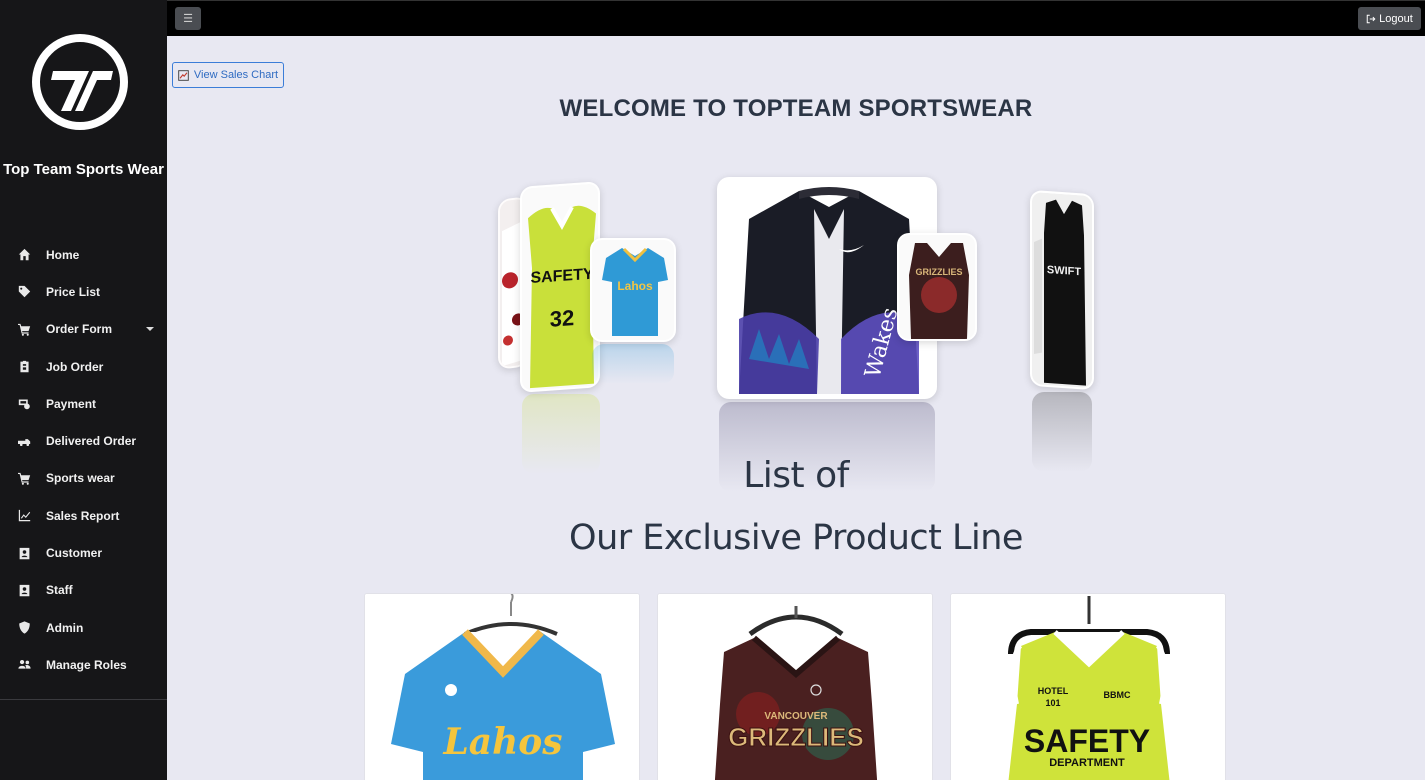 The width and height of the screenshot is (1425, 780). What do you see at coordinates (74, 553) in the screenshot?
I see `sidebar-item-label: Customer` at bounding box center [74, 553].